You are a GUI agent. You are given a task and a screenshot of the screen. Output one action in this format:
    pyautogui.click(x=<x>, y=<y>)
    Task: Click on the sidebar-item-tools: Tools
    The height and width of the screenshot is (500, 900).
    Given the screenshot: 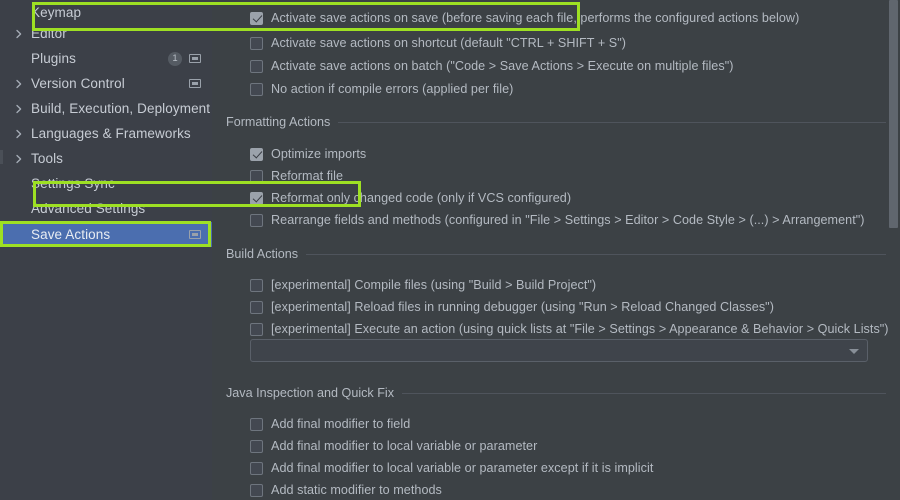 What is the action you would take?
    pyautogui.click(x=106, y=158)
    